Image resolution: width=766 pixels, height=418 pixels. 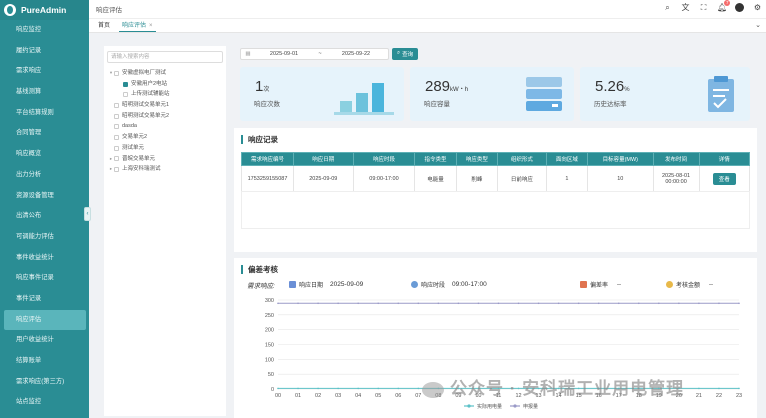 What do you see at coordinates (318, 396) in the screenshot?
I see `x-tick-label: 02` at bounding box center [318, 396].